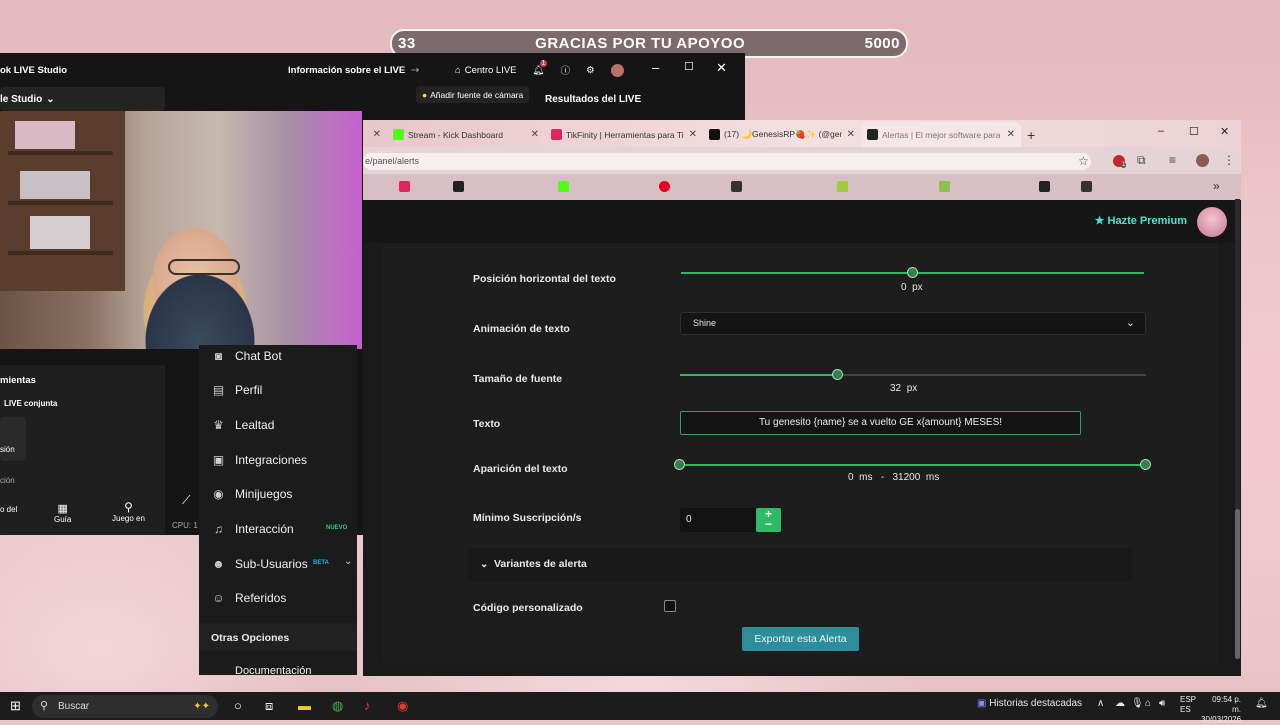 This screenshot has width=1280, height=725. Describe the element at coordinates (1162, 703) in the screenshot. I see `speaker-icon: 🔊︎` at that location.